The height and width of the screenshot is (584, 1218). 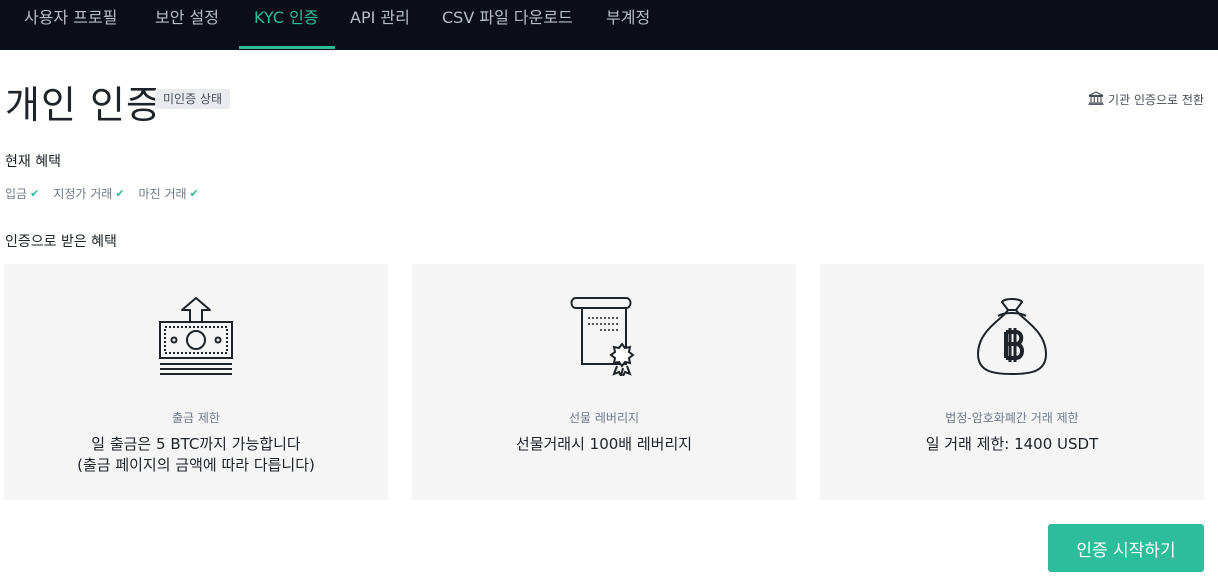 I want to click on certificate-scroll-icon, so click(x=604, y=336).